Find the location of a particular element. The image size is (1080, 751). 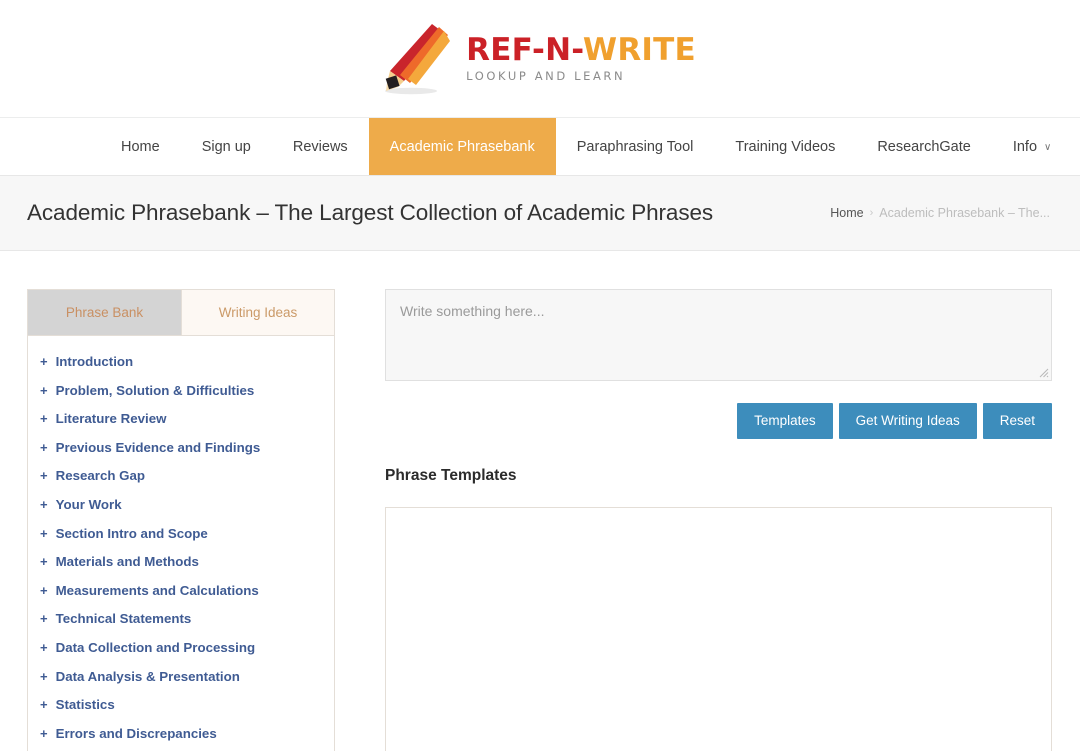

sidebar-item-materials-and-methods: + Materials and Methods is located at coordinates (181, 562).